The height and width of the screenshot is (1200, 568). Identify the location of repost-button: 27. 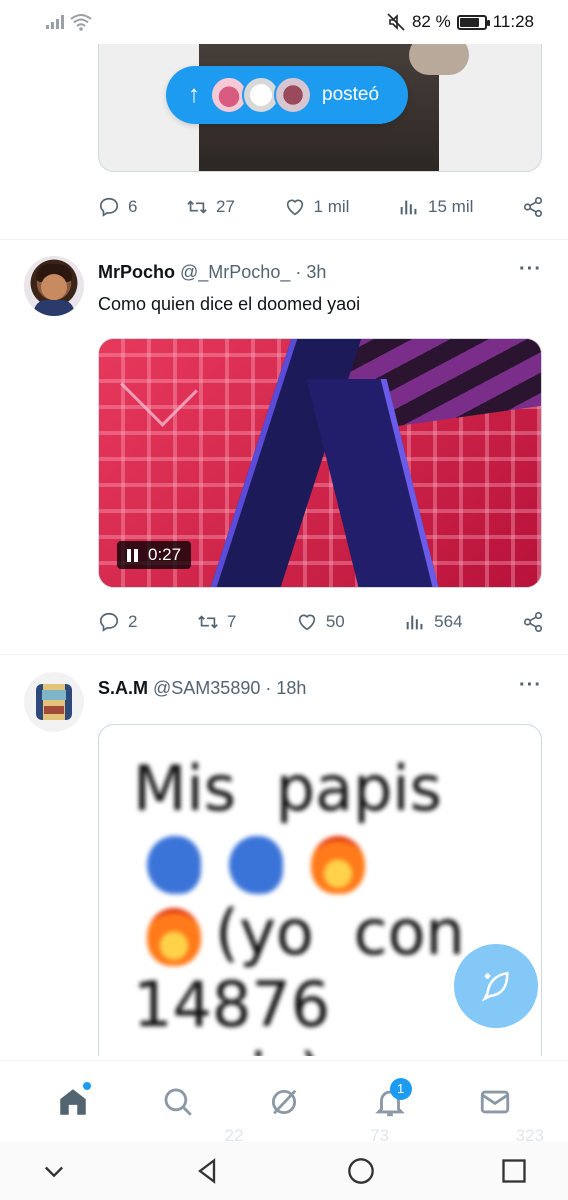
(210, 207).